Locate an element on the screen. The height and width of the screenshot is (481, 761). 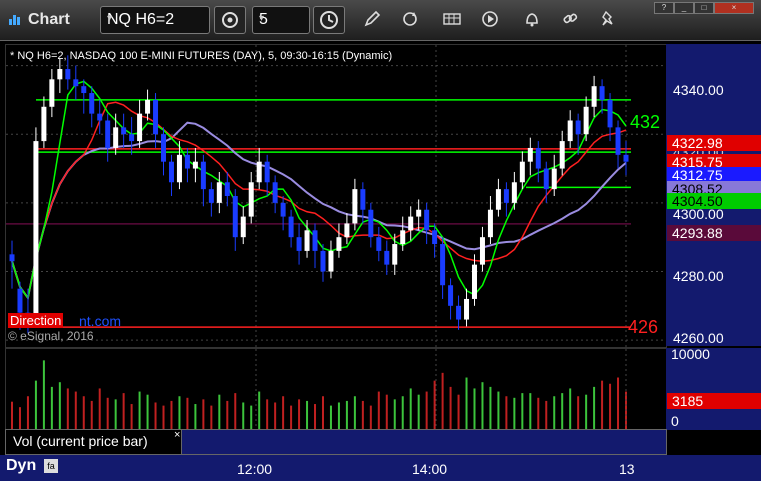
close-study-icon: × is located at coordinates (177, 435).